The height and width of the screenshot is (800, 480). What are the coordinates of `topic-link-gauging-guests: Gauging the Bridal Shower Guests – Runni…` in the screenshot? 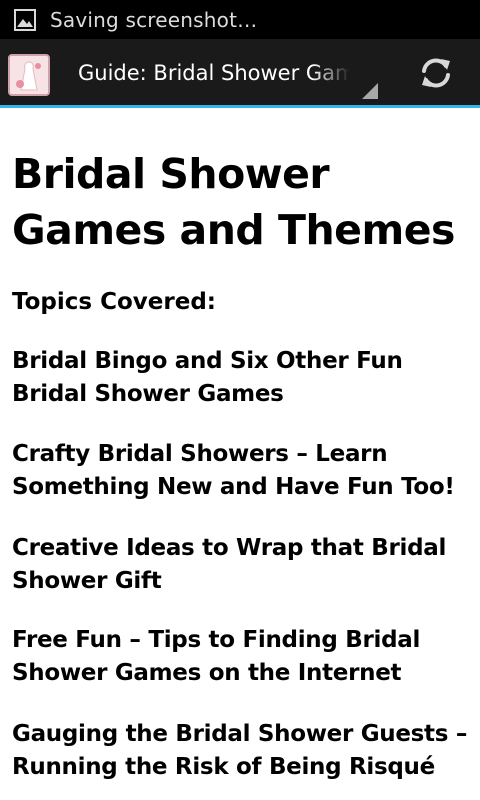 It's located at (243, 751).